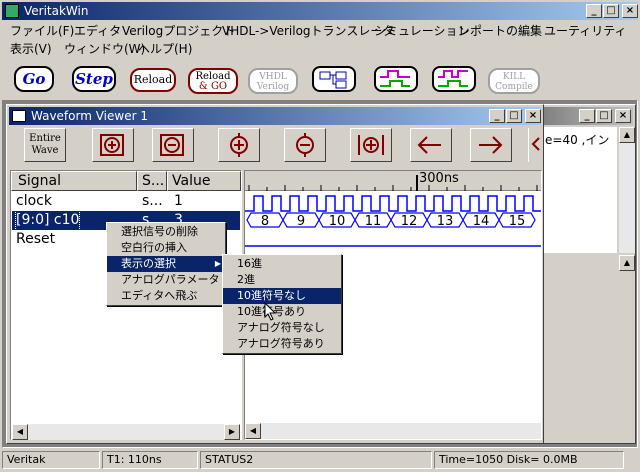  I want to click on scroll-left-button, so click(431, 145).